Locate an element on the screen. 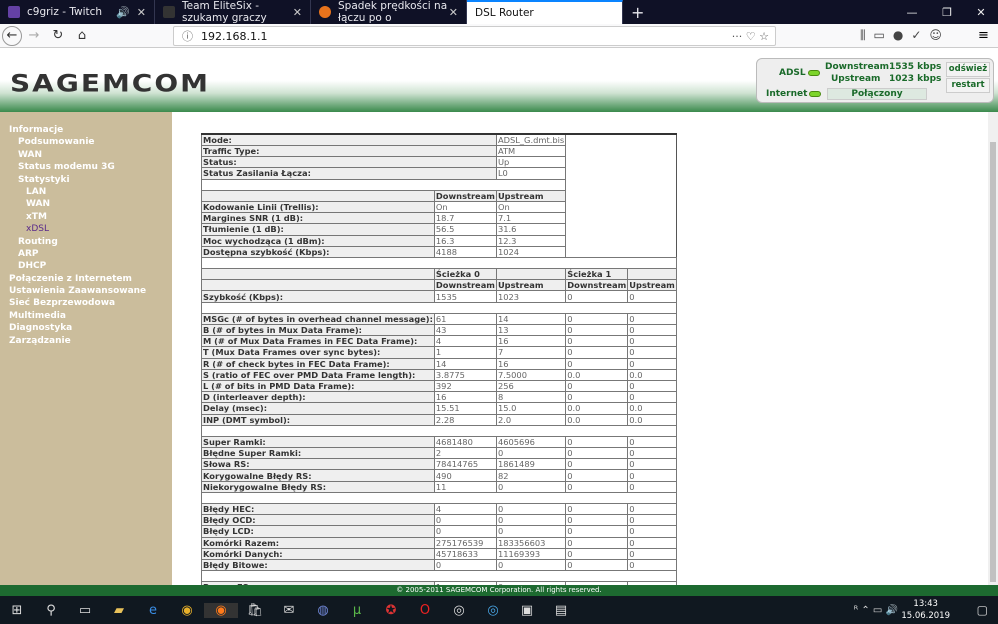  scrollbar is located at coordinates (993, 348).